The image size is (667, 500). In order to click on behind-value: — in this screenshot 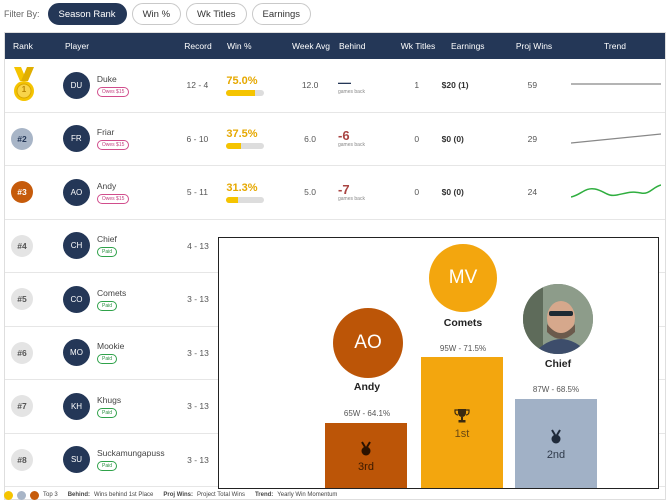, I will do `click(344, 82)`.